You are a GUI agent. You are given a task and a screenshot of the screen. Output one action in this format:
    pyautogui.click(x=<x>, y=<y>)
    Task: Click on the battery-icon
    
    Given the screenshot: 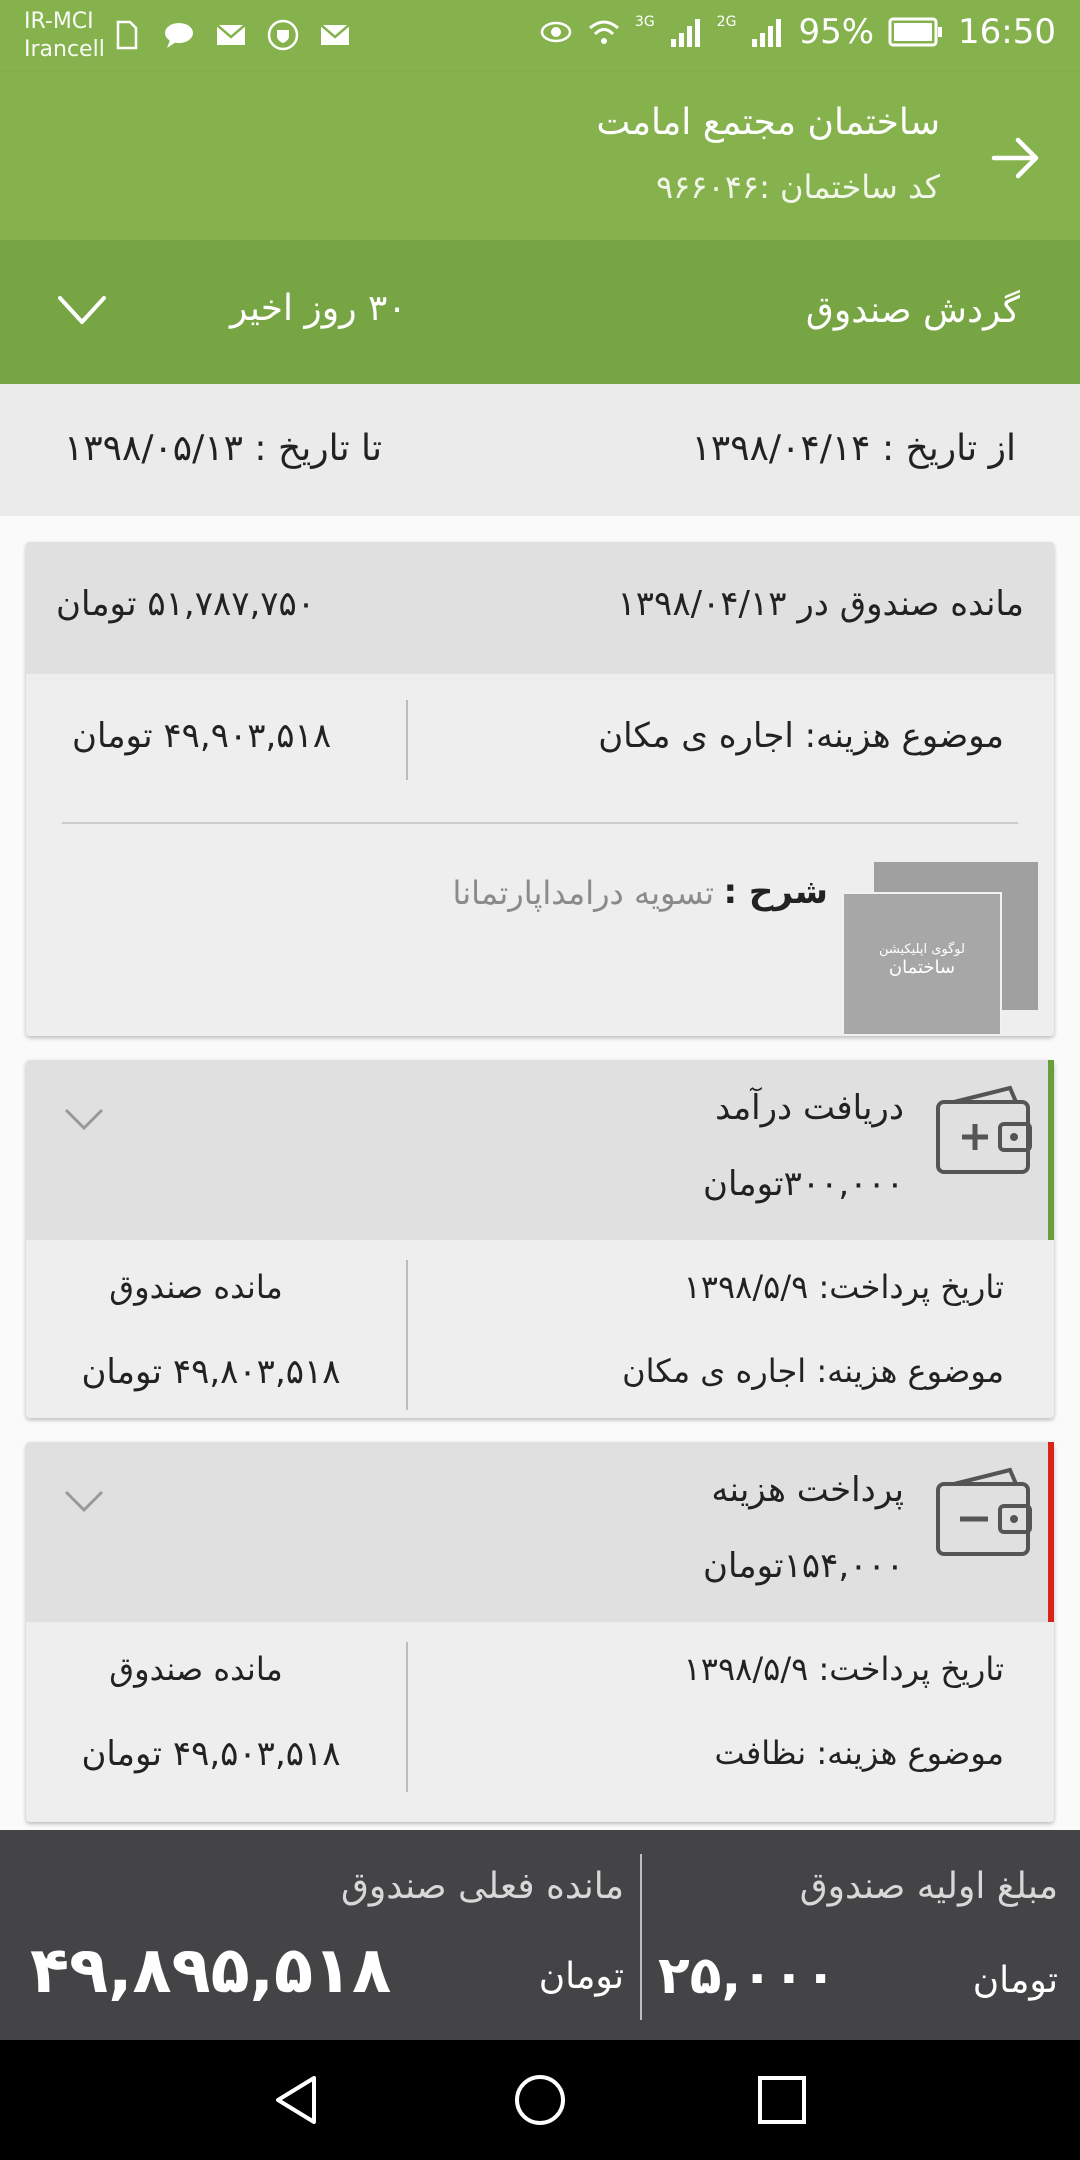 What is the action you would take?
    pyautogui.click(x=915, y=32)
    